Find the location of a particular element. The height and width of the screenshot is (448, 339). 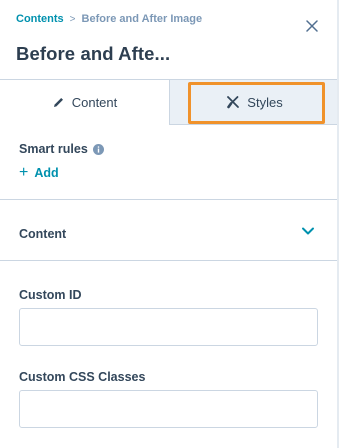

custom-id-input is located at coordinates (168, 327).